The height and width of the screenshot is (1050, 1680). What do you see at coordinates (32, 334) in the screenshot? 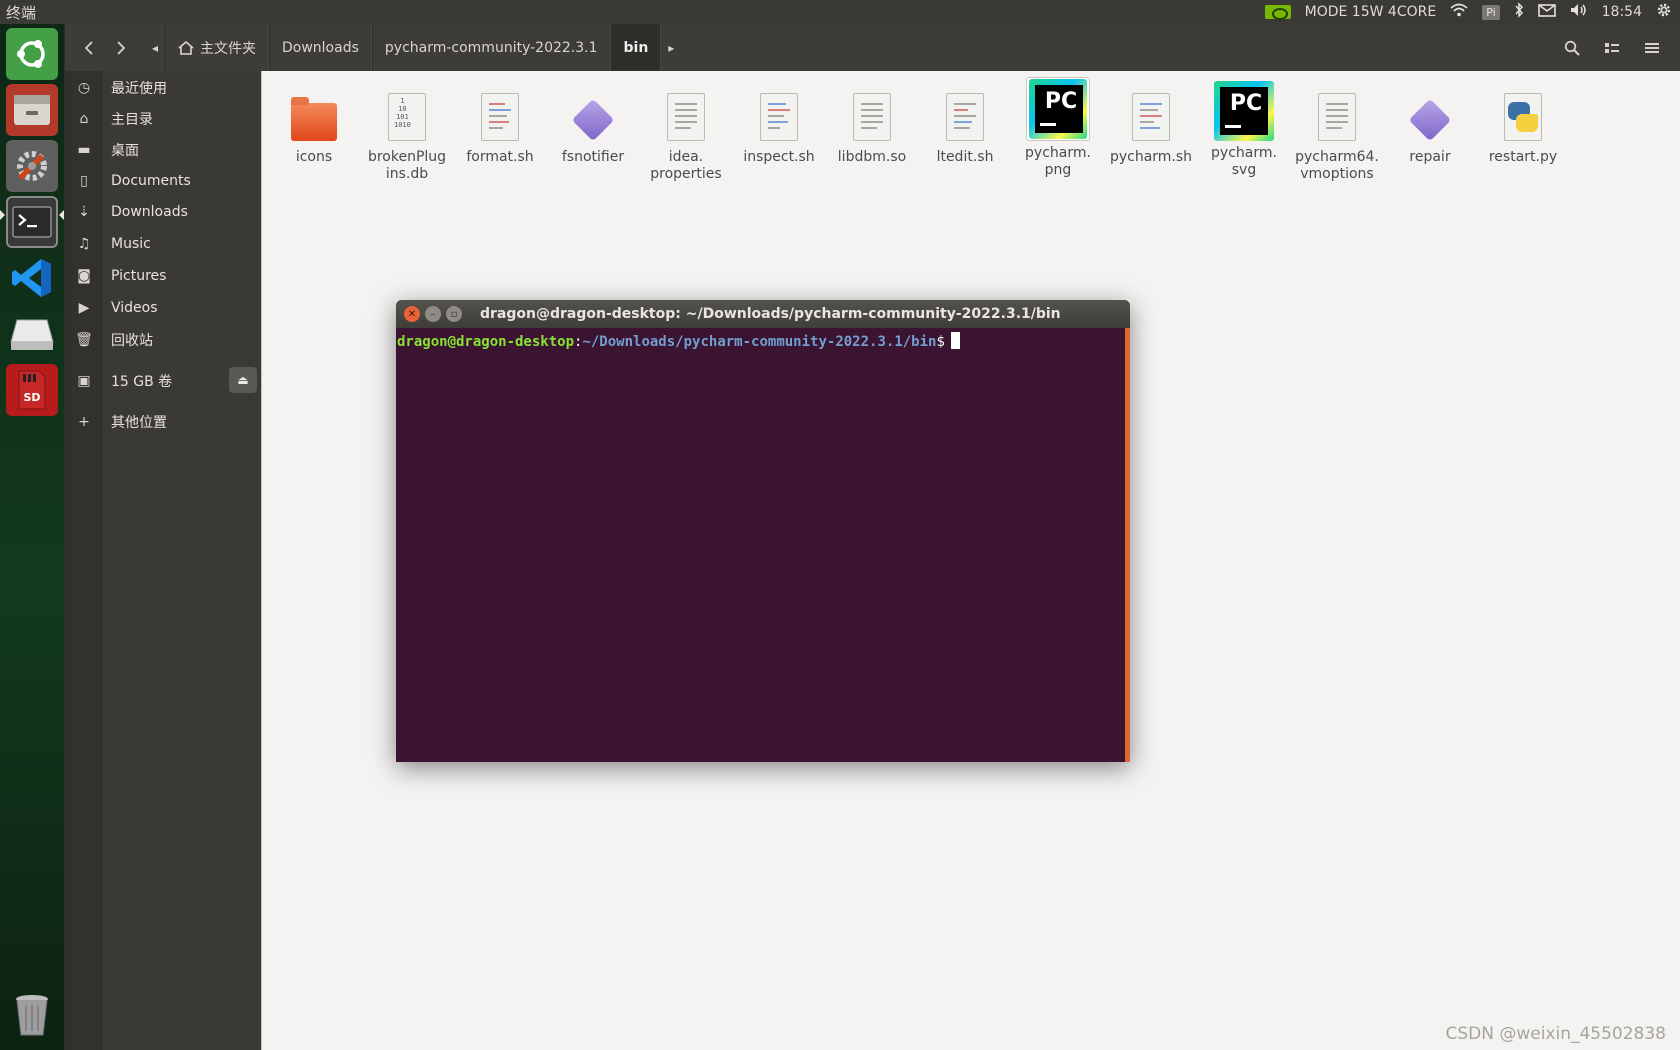
I see `drive-icon` at bounding box center [32, 334].